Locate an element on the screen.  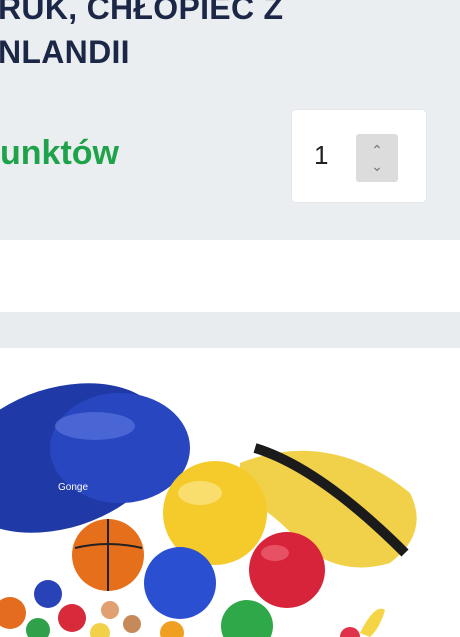
chevron-down-icon: ⌄ is located at coordinates (377, 166).